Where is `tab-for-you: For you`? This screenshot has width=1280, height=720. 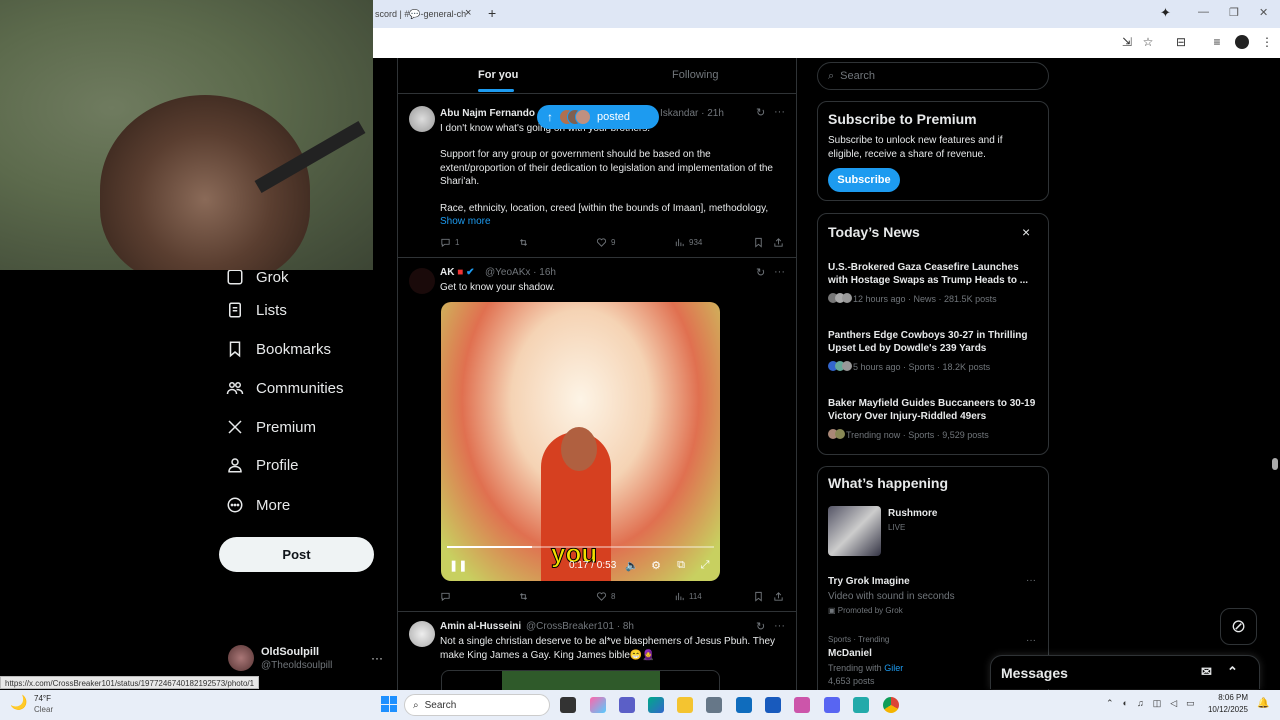 tab-for-you: For you is located at coordinates (498, 75).